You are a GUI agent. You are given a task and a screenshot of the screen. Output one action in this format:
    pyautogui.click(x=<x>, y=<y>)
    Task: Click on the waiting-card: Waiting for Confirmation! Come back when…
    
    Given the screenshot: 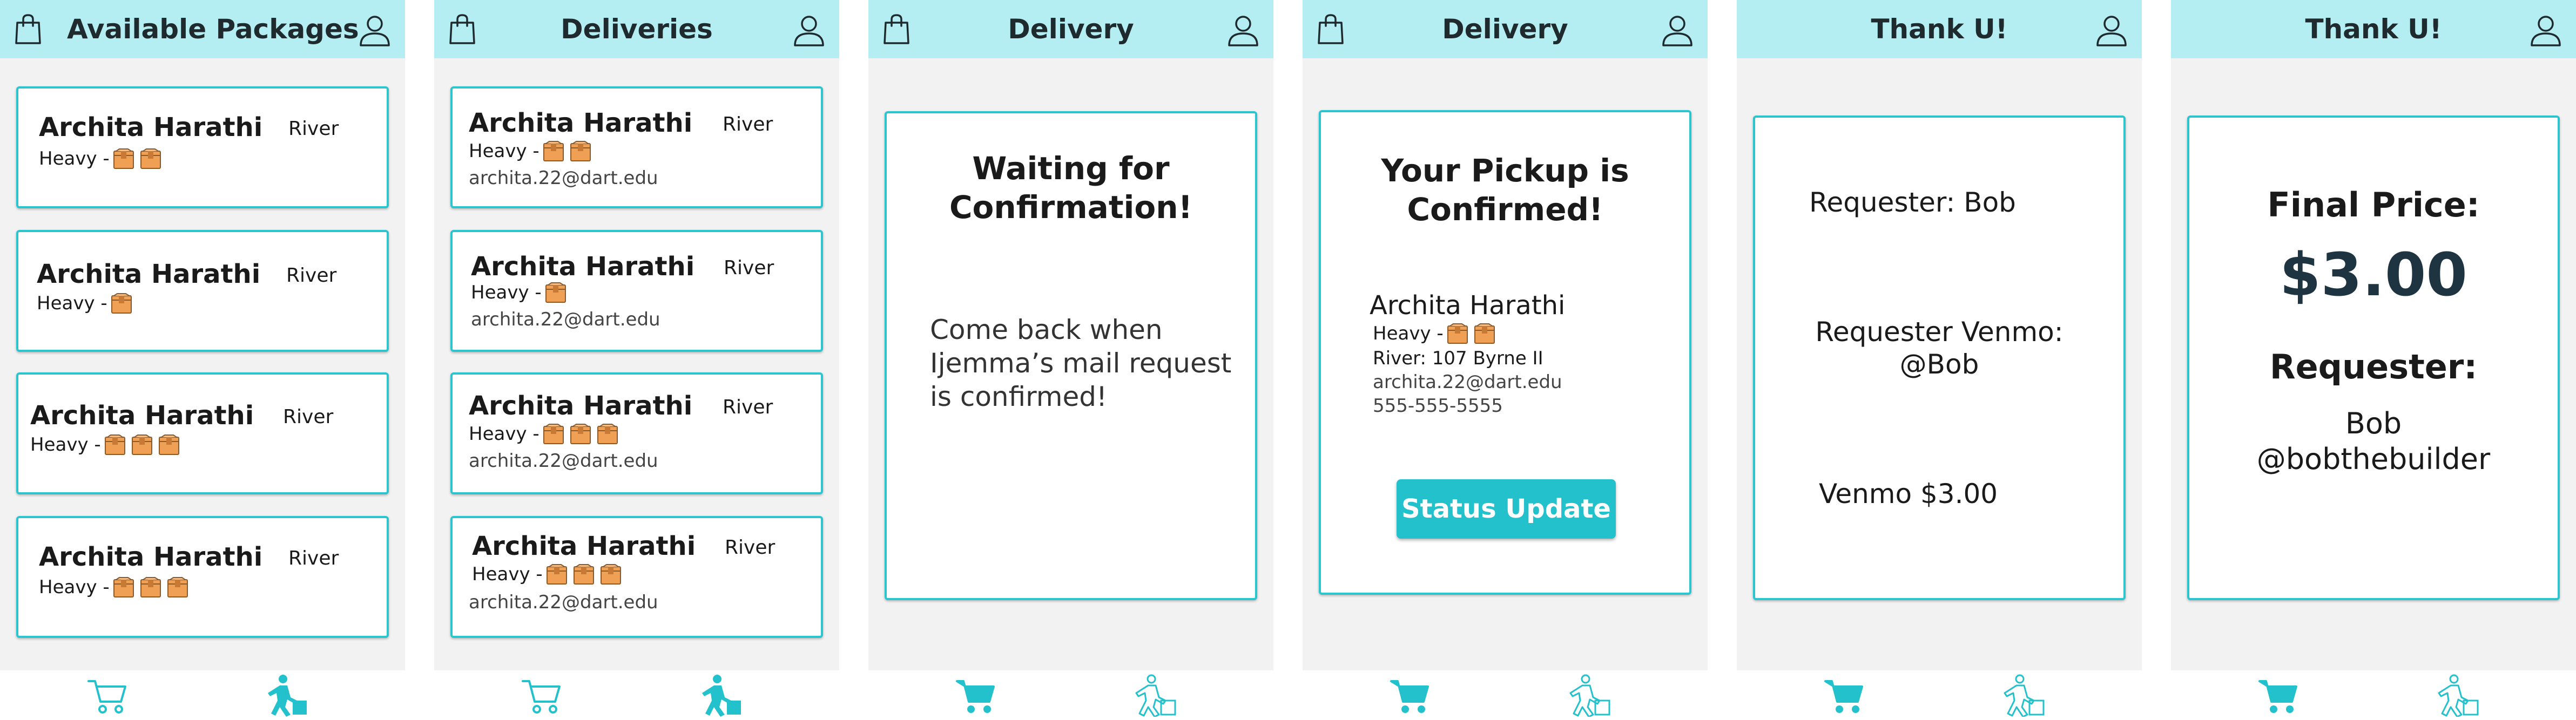 What is the action you would take?
    pyautogui.click(x=1071, y=355)
    